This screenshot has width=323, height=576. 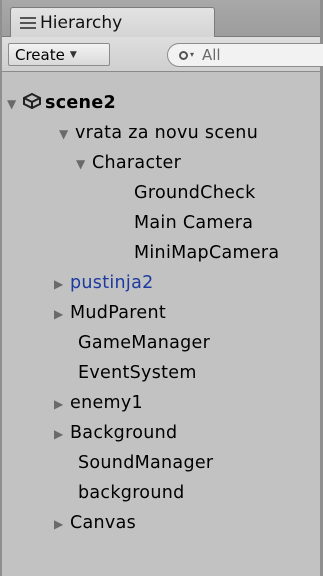 I want to click on tree-item-label: GroundCheck, so click(x=195, y=193).